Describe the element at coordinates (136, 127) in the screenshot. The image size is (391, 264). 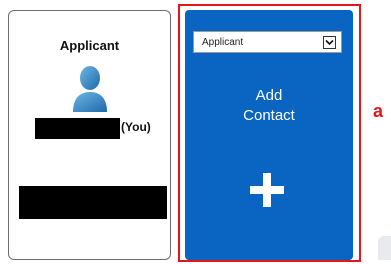
I see `you-label: (You)` at that location.